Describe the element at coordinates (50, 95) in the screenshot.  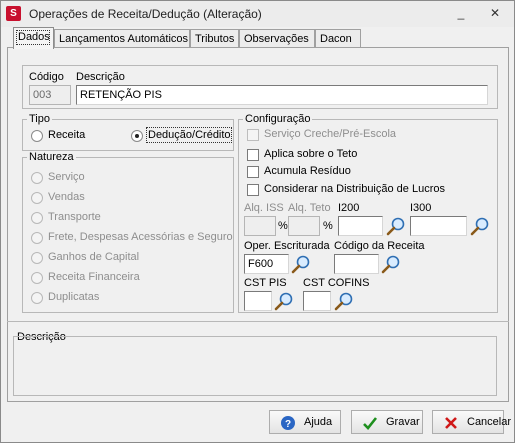
I see `codigo-field: 003` at that location.